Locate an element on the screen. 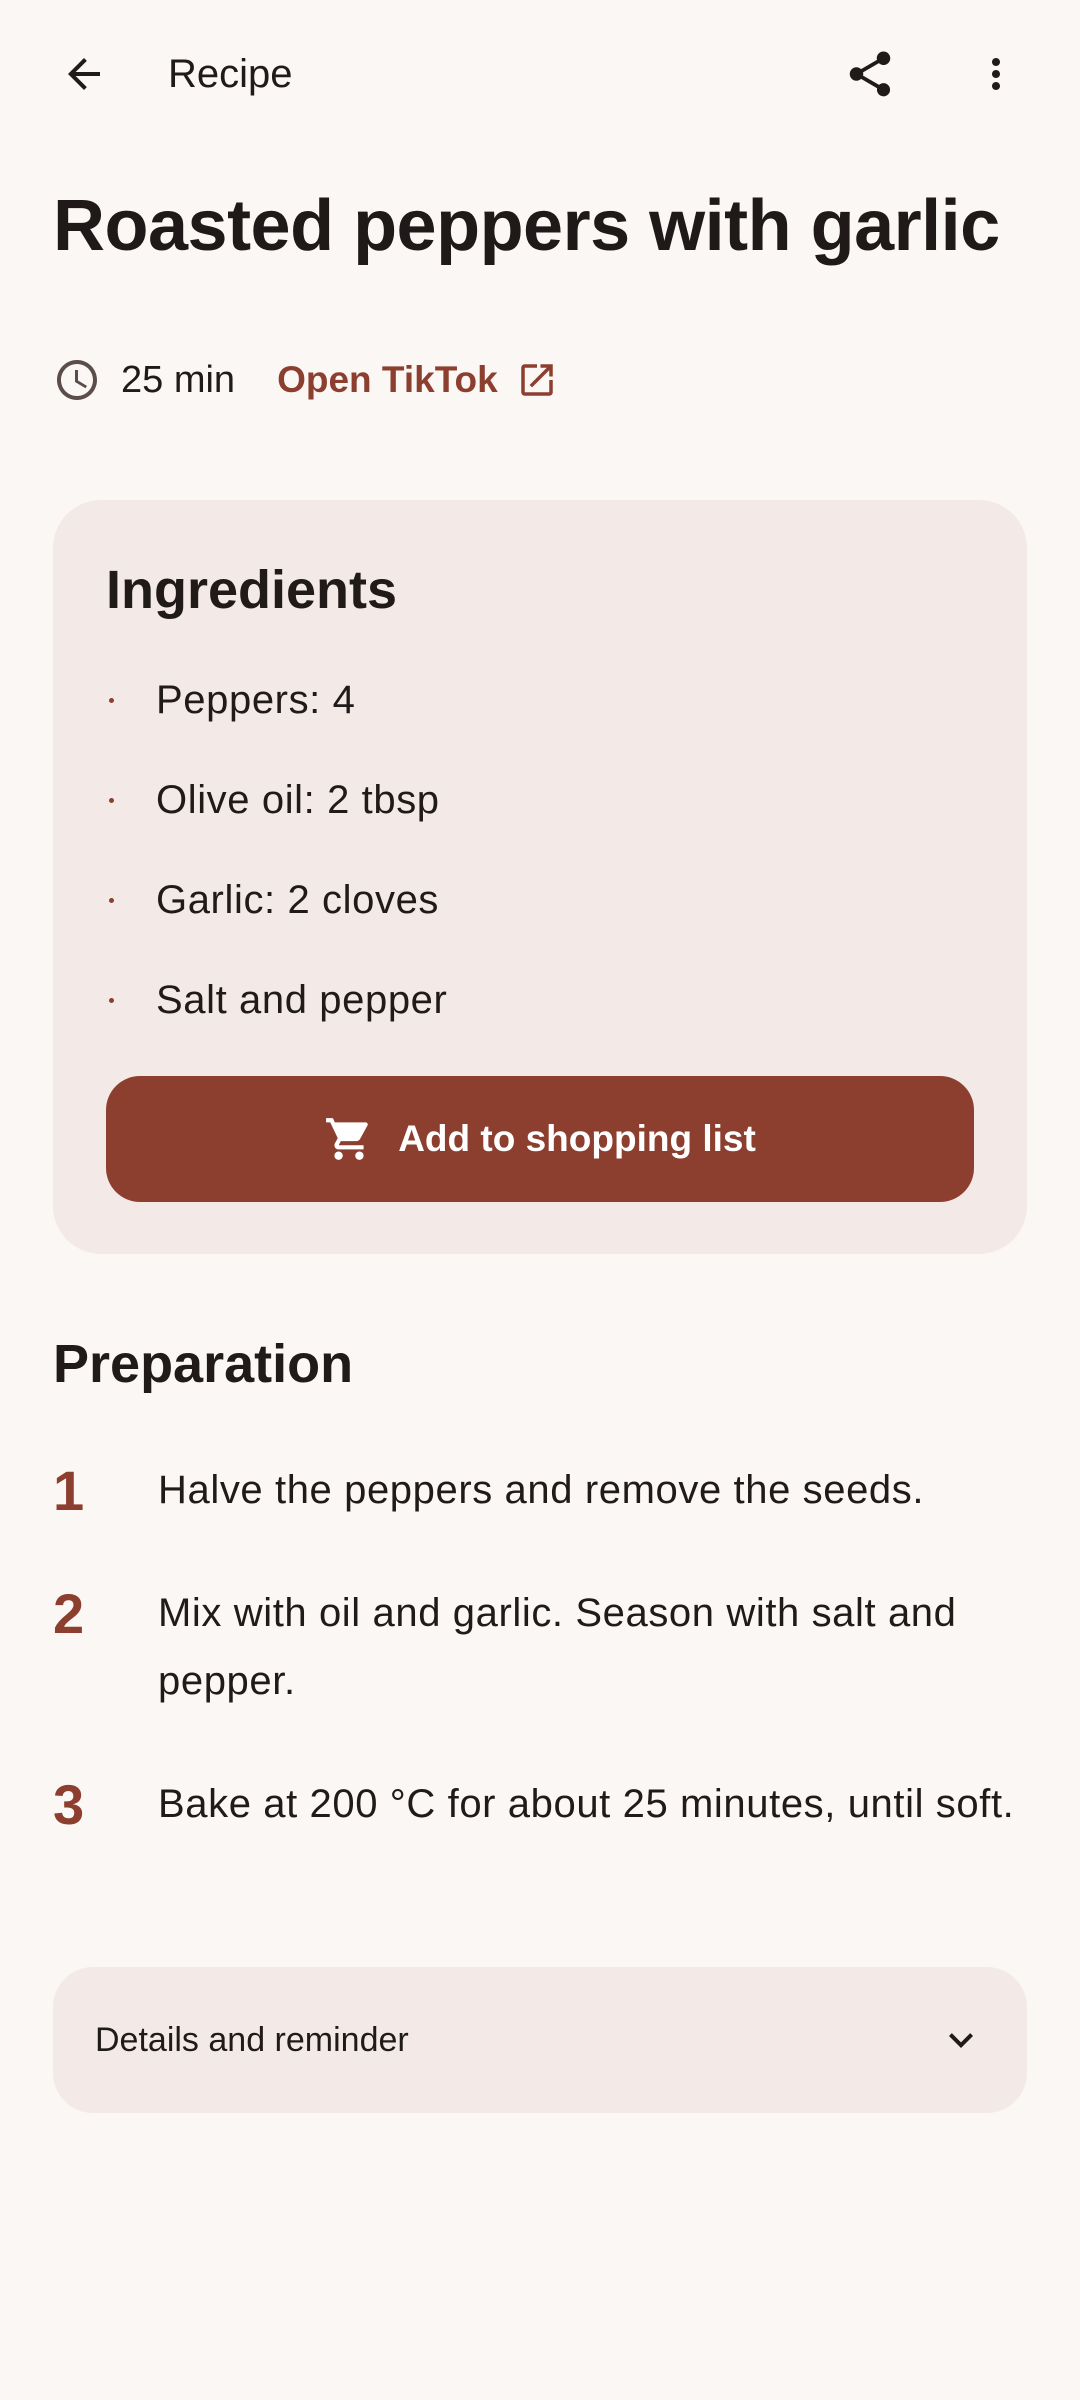 This screenshot has width=1080, height=2400. app-bar-title: Recipe is located at coordinates (230, 74).